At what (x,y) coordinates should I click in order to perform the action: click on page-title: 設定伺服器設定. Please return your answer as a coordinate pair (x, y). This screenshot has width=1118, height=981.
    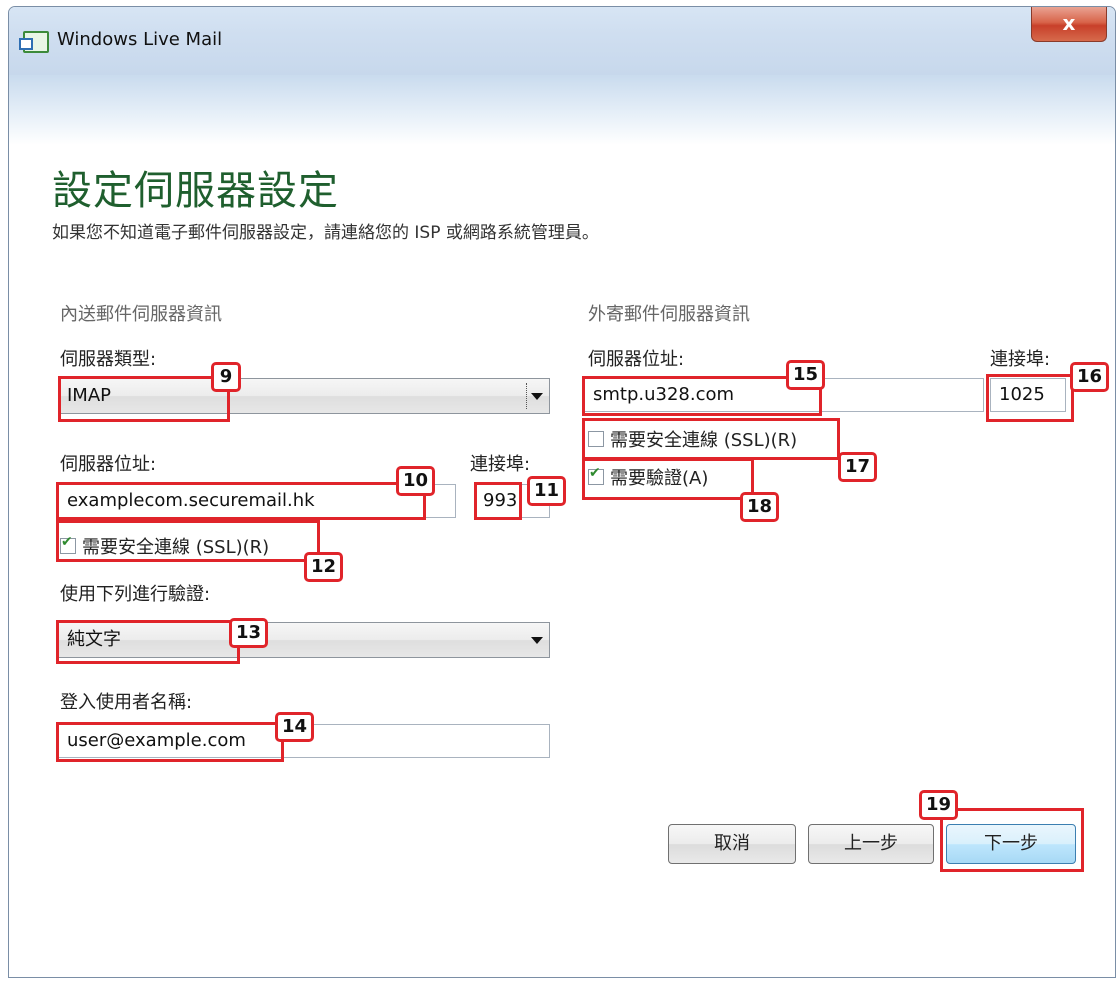
    Looking at the image, I should click on (195, 191).